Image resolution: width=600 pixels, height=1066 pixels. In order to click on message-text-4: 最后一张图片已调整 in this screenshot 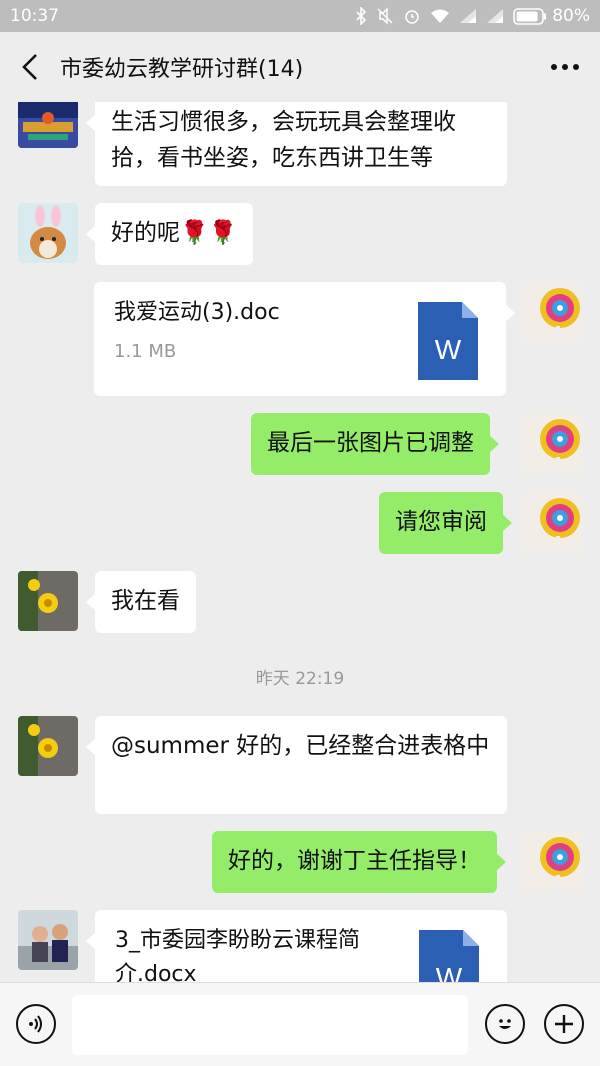, I will do `click(370, 443)`.